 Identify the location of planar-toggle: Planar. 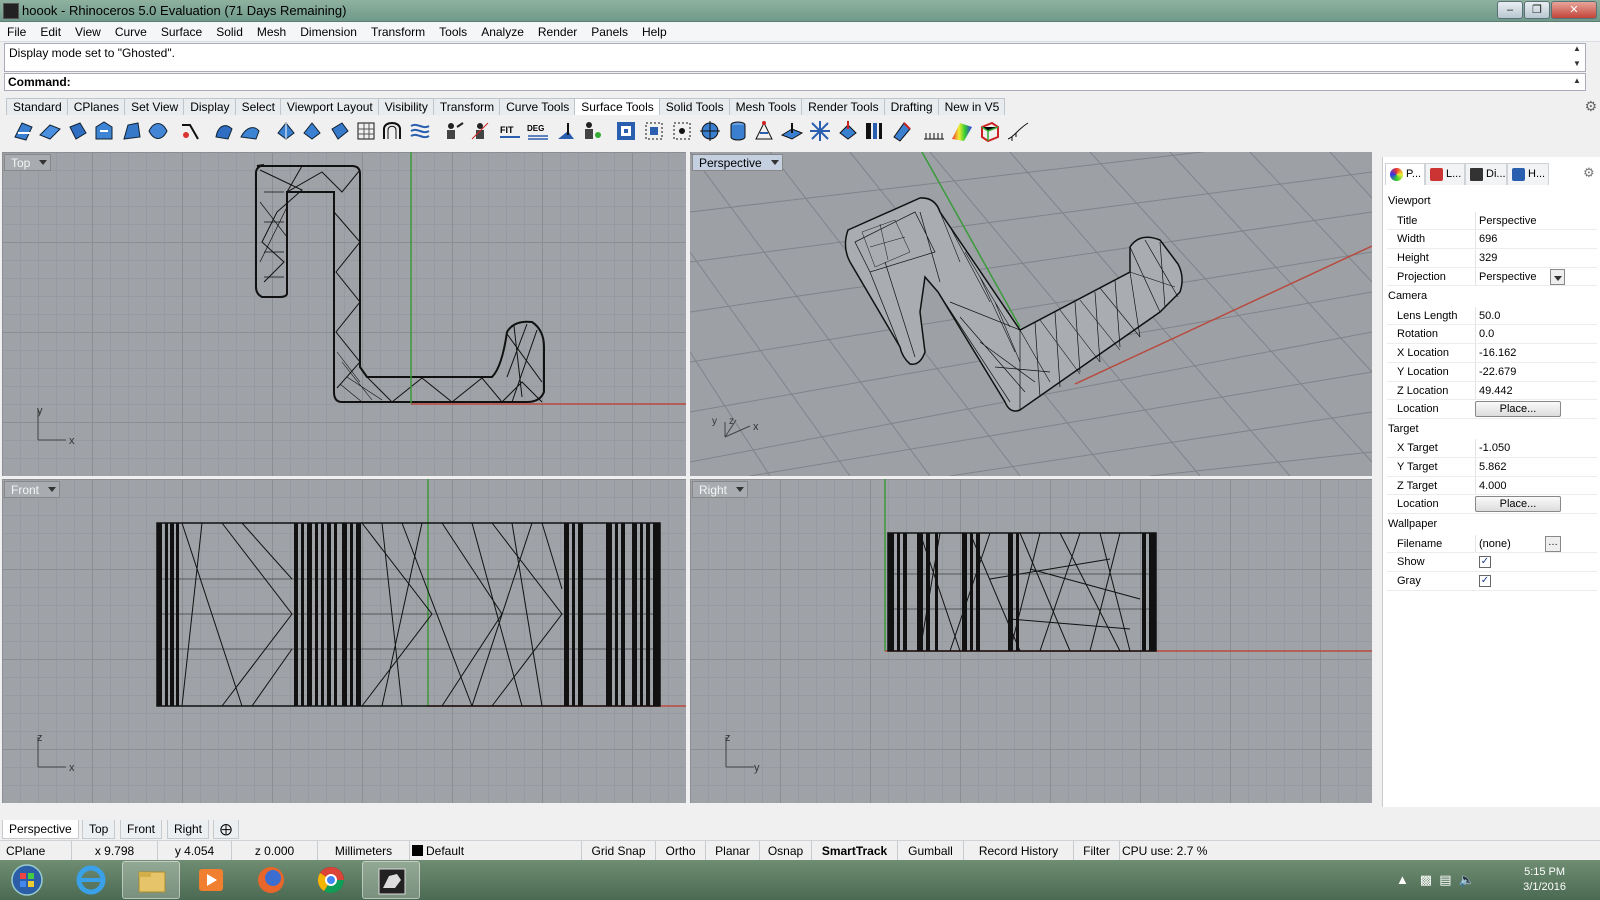
(733, 851).